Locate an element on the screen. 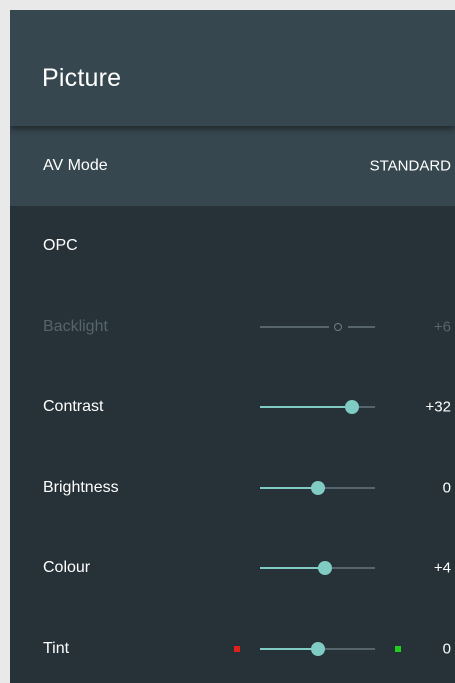  colour-slider-fill is located at coordinates (292, 568).